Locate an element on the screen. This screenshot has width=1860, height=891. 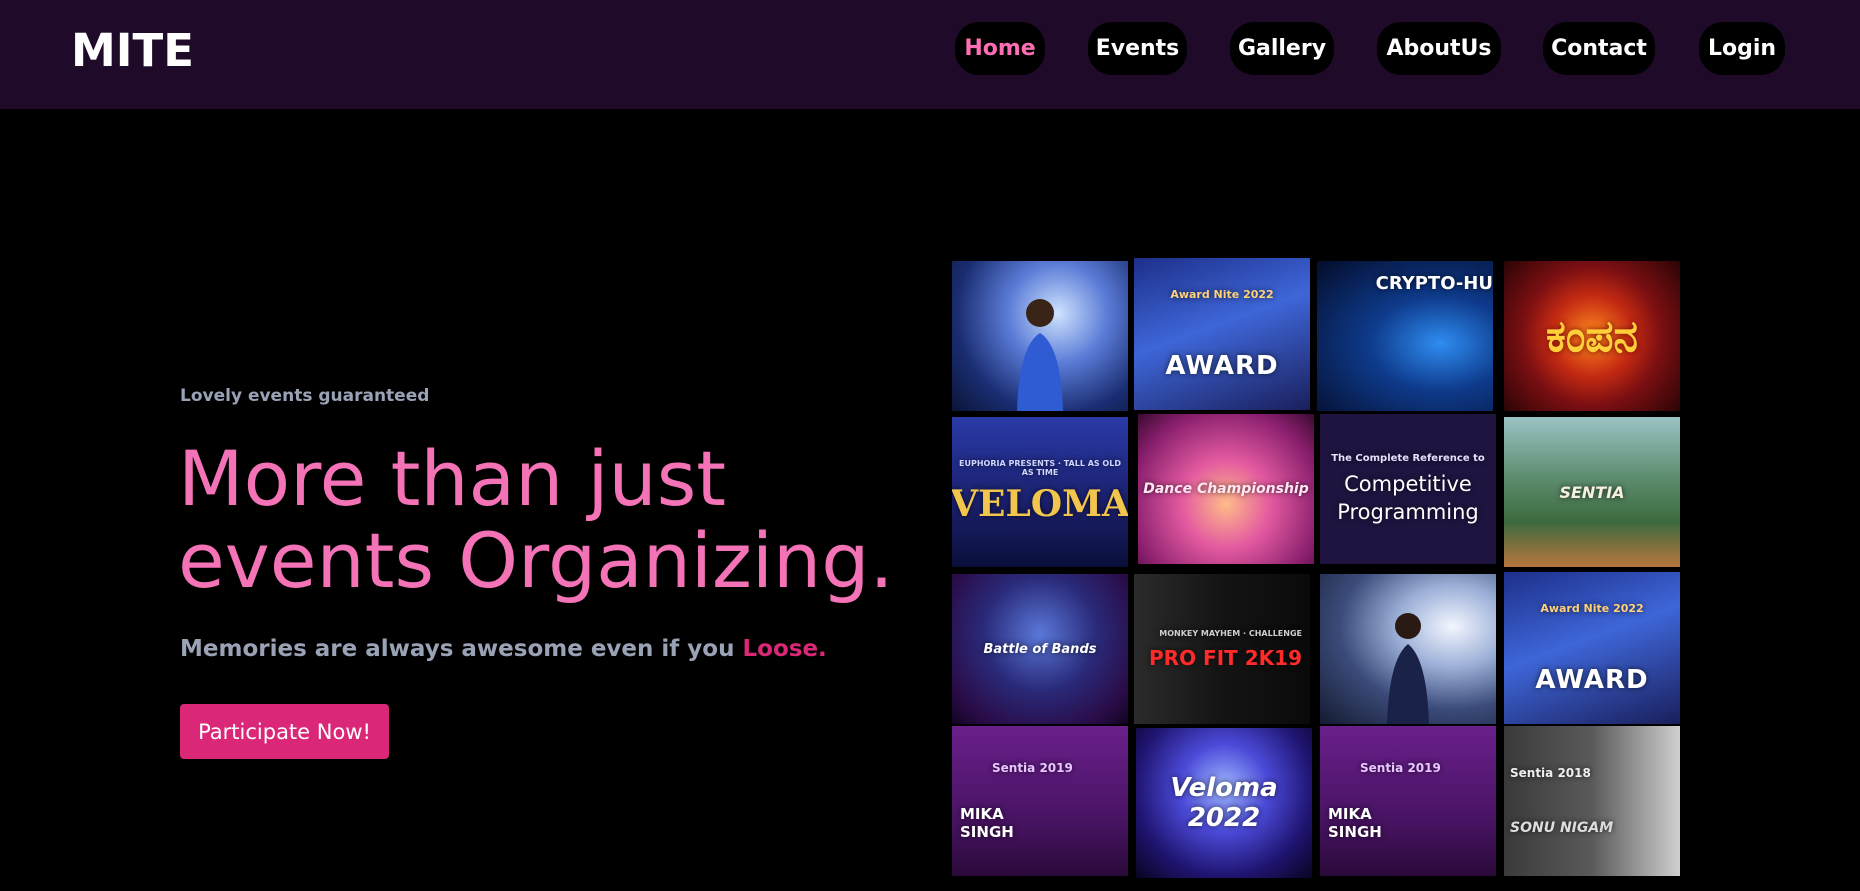
tile-caption: SONU NIGAM is located at coordinates (1562, 828).